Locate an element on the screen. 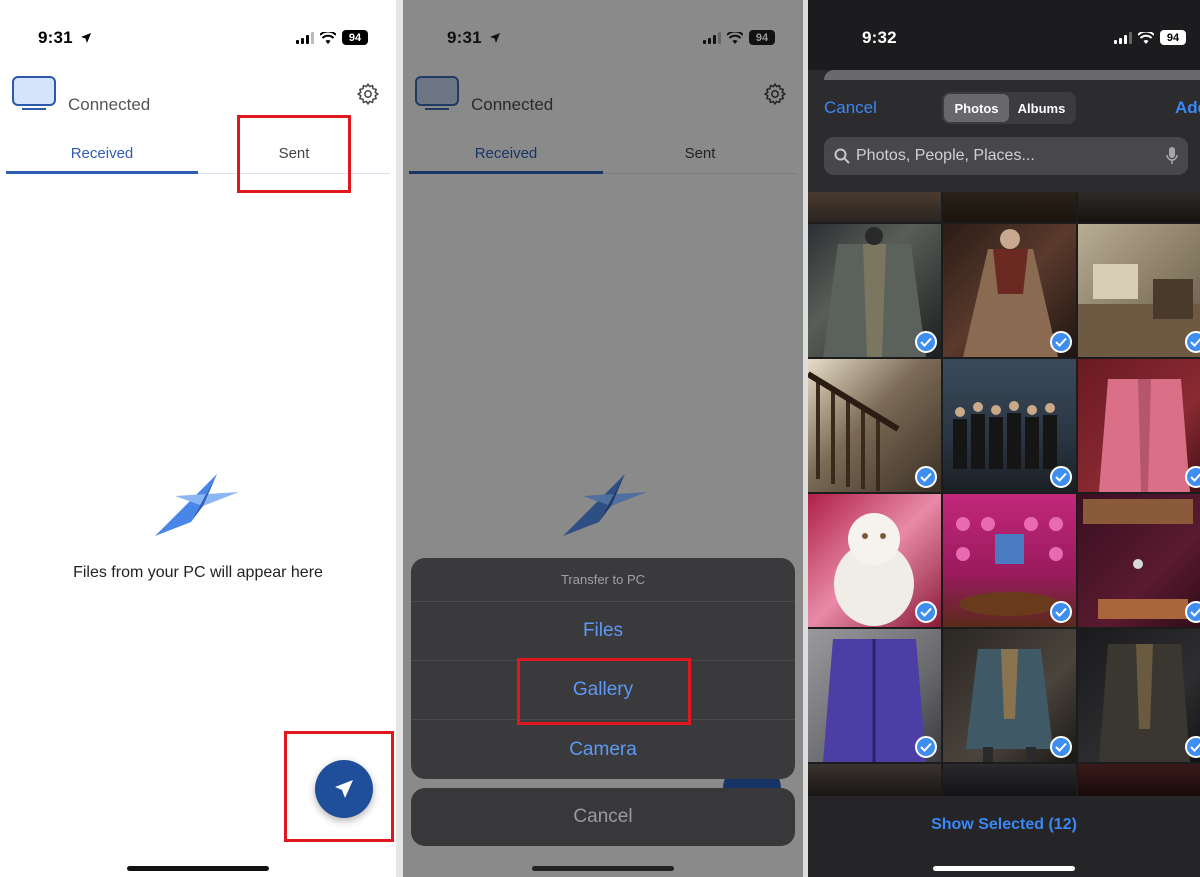 The height and width of the screenshot is (877, 1200). dark-coat-image is located at coordinates (1144, 703).